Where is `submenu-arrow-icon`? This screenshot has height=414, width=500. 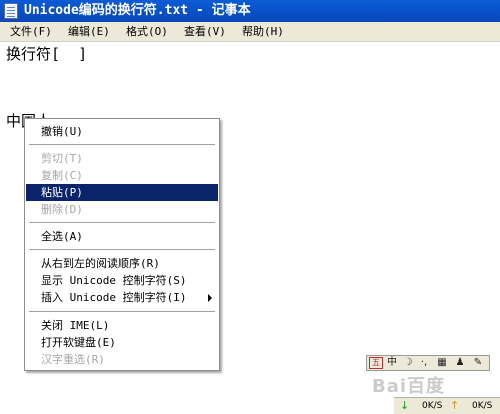
submenu-arrow-icon is located at coordinates (210, 298).